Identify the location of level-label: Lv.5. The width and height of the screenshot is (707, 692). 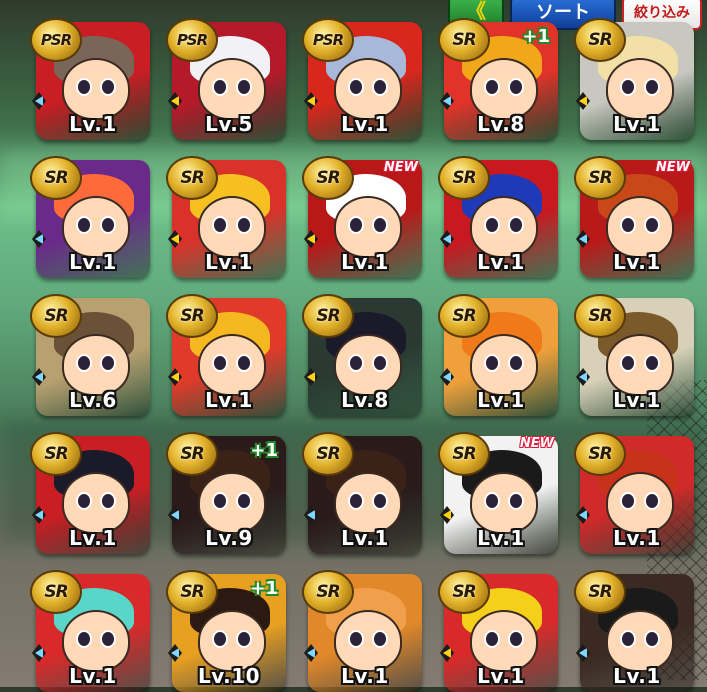
(229, 124).